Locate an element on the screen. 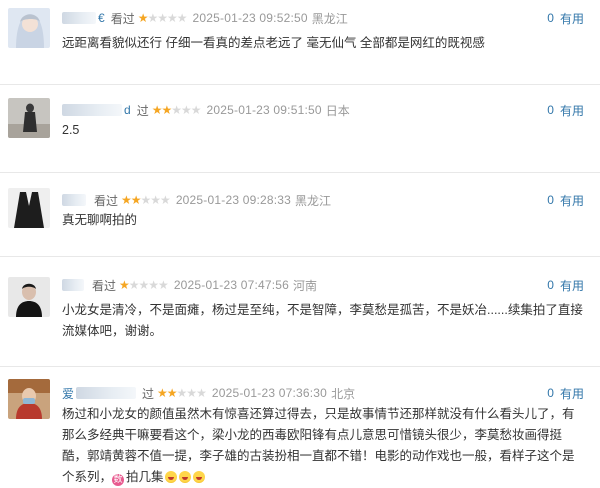 Image resolution: width=600 pixels, height=488 pixels. review-time: 2025-01-23 07:47:56 is located at coordinates (231, 285).